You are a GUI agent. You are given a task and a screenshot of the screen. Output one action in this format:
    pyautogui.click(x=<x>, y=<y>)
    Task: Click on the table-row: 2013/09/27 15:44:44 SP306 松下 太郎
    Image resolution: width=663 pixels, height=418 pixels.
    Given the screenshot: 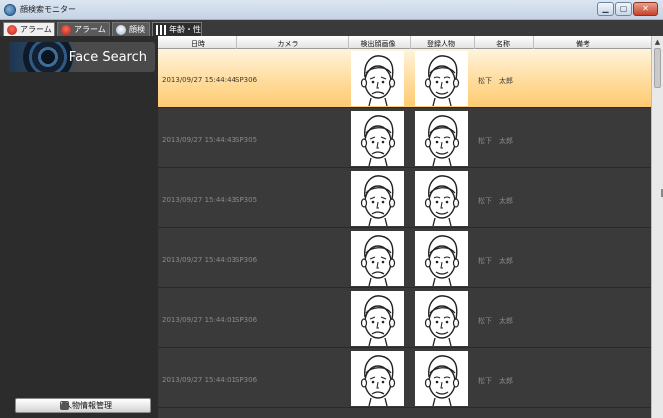 What is the action you would take?
    pyautogui.click(x=404, y=78)
    